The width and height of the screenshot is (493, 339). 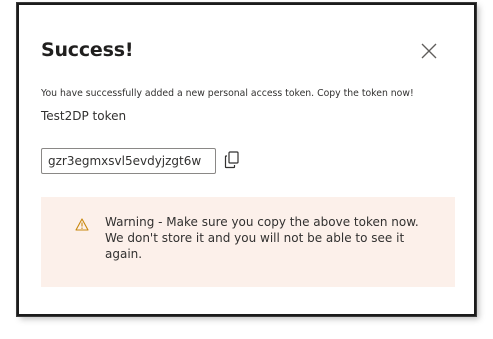 I want to click on dialog-title: Success!, so click(x=87, y=50).